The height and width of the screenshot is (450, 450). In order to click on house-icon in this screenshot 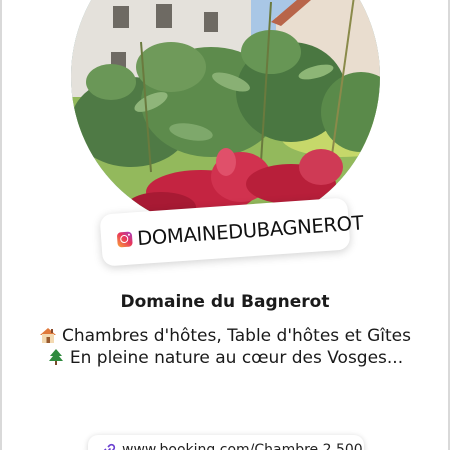, I will do `click(48, 335)`.